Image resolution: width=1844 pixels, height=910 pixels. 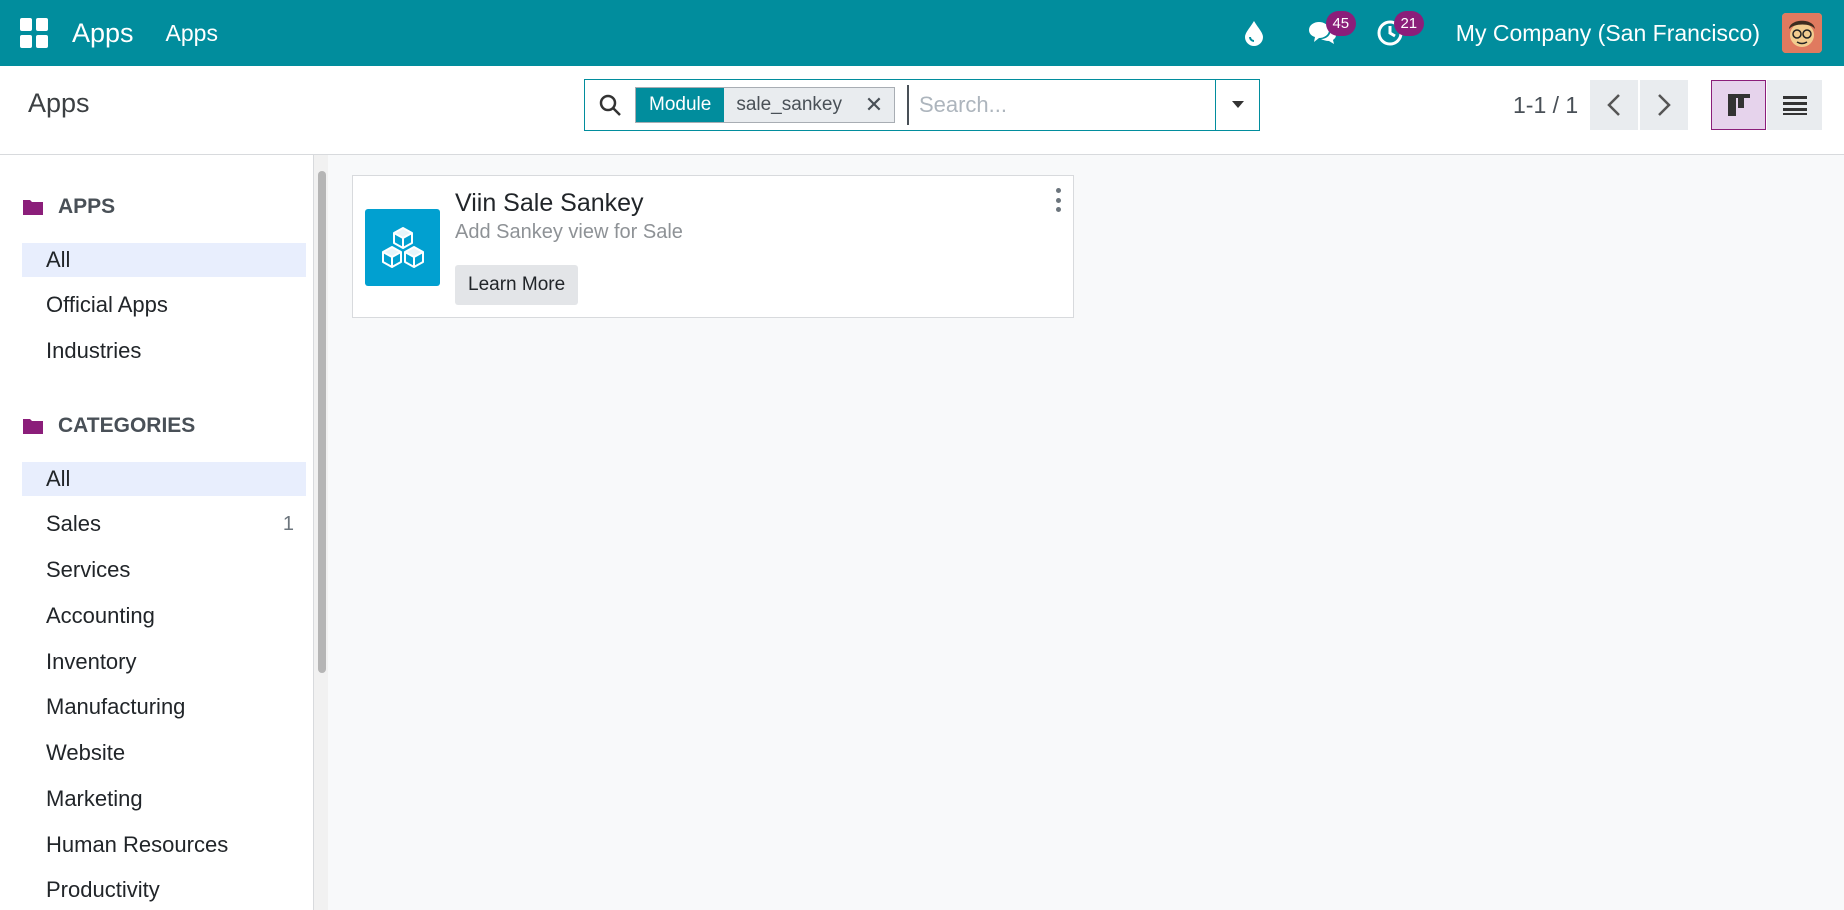 What do you see at coordinates (164, 570) in the screenshot?
I see `sidebar-item-services: Services` at bounding box center [164, 570].